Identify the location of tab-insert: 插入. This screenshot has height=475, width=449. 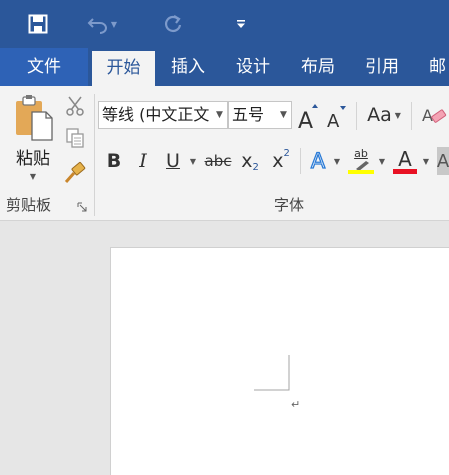
(188, 67).